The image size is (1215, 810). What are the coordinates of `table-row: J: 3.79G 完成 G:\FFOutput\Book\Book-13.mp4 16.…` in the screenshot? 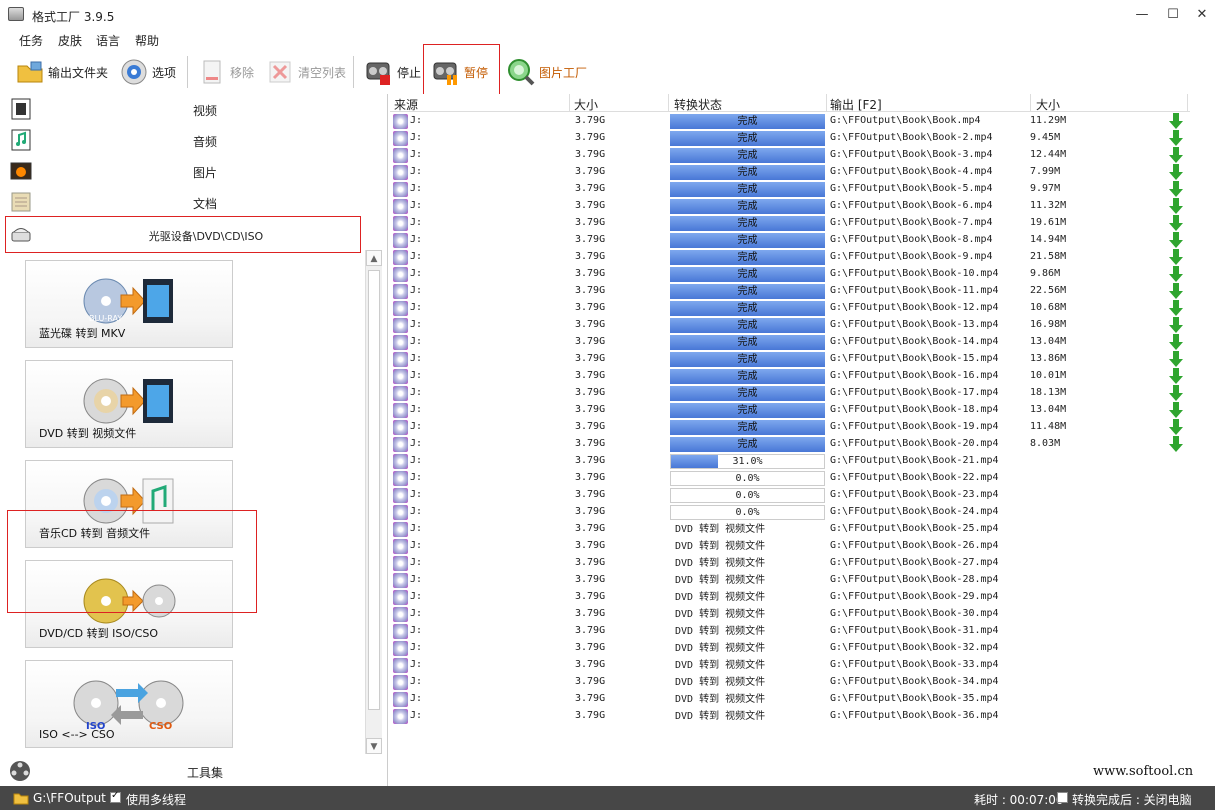 It's located at (790, 325).